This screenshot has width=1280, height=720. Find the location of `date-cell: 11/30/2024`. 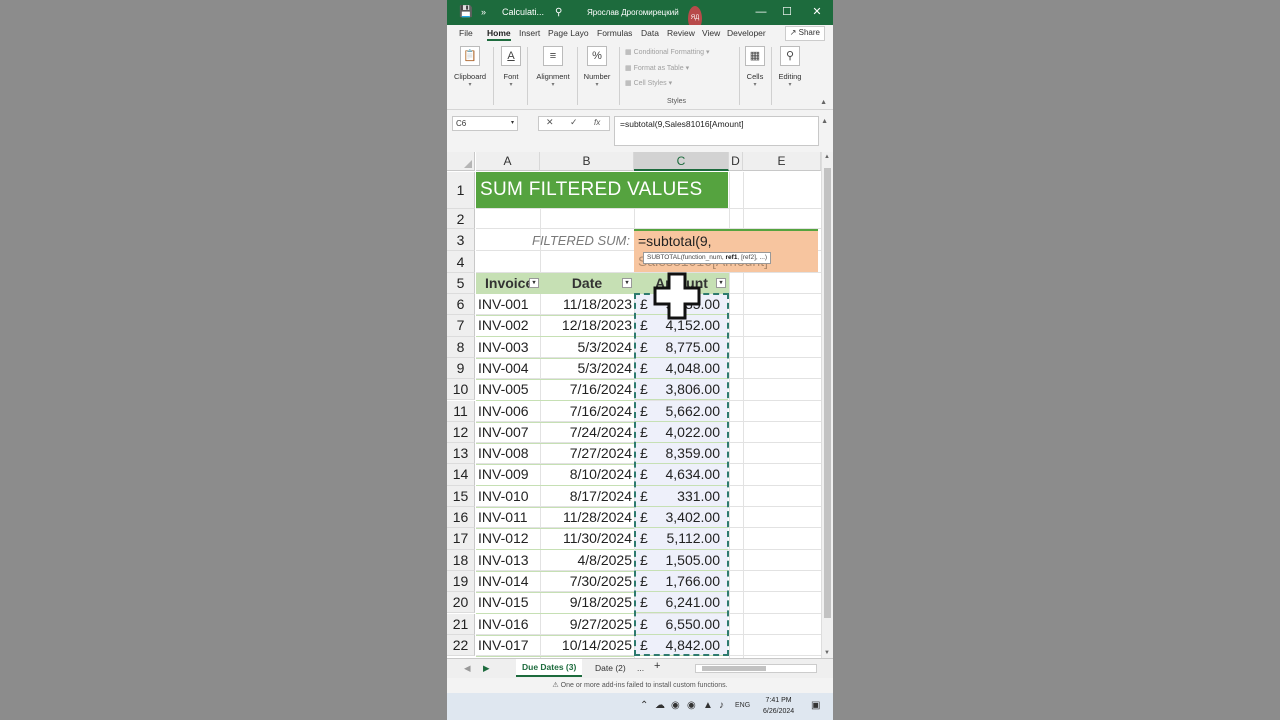

date-cell: 11/30/2024 is located at coordinates (587, 539).